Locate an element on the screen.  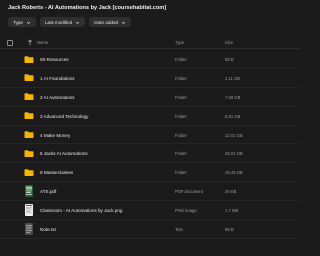
text-file-icon is located at coordinates (29, 229).